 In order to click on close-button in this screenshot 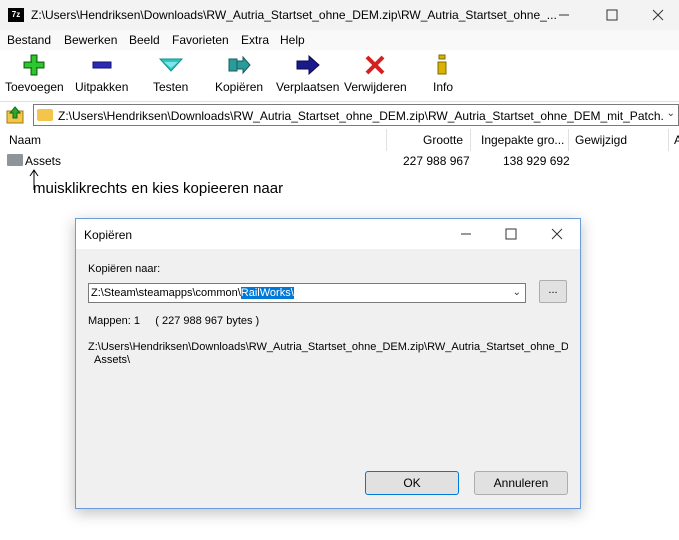, I will do `click(657, 15)`.